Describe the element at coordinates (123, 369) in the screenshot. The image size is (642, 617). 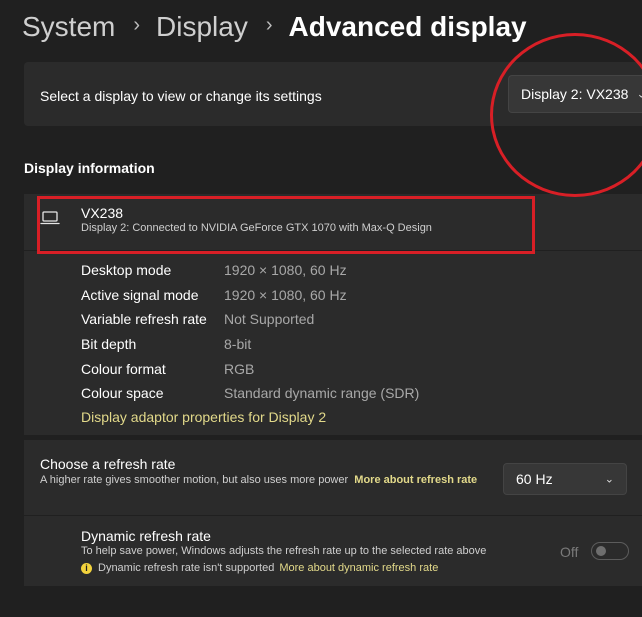
I see `info-label: Colour format` at that location.